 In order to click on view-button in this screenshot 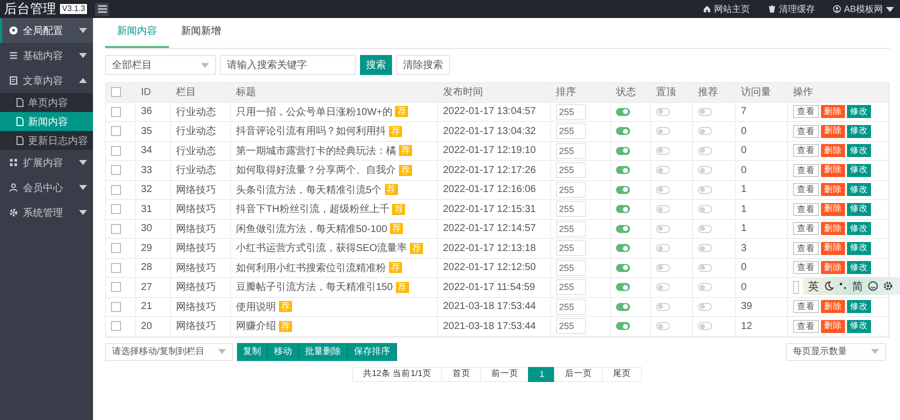, I will do `click(796, 287)`.